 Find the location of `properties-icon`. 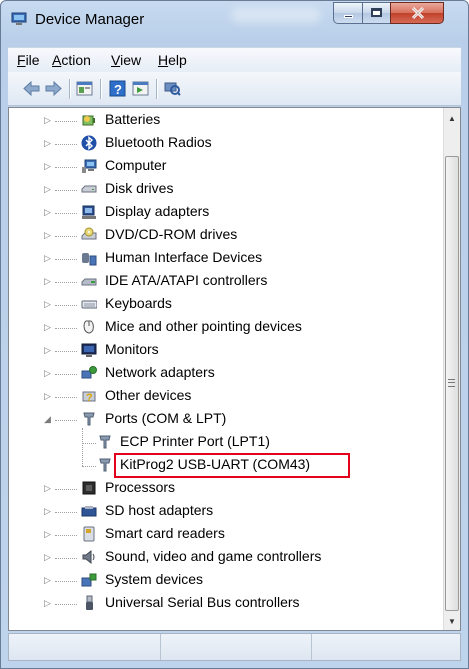

properties-icon is located at coordinates (84, 88).